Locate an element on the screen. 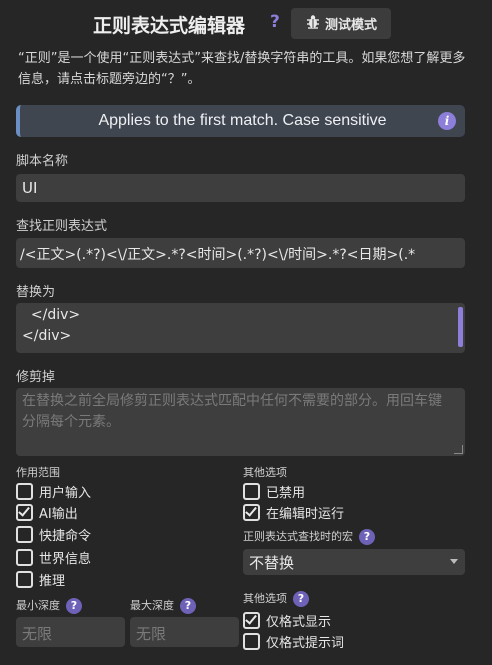 The image size is (492, 665). min-depth-label-row: 最小深度? is located at coordinates (49, 605).